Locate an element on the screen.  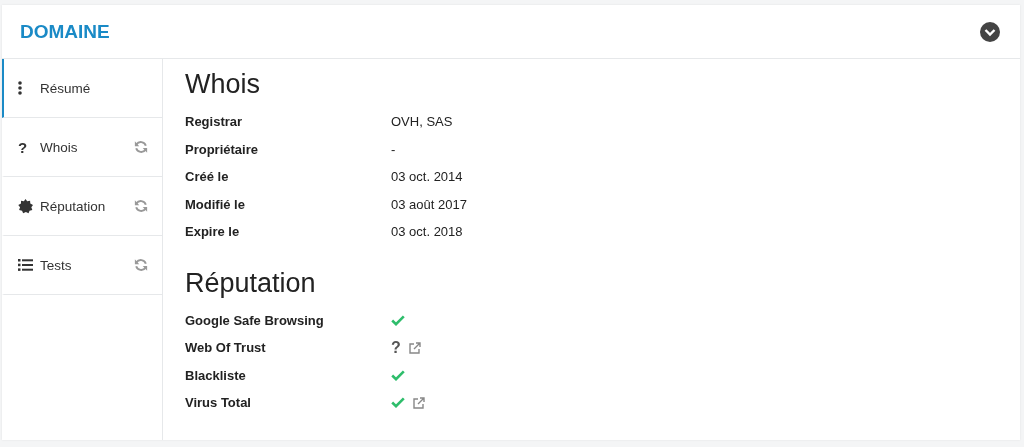
list-icon is located at coordinates (25, 265).